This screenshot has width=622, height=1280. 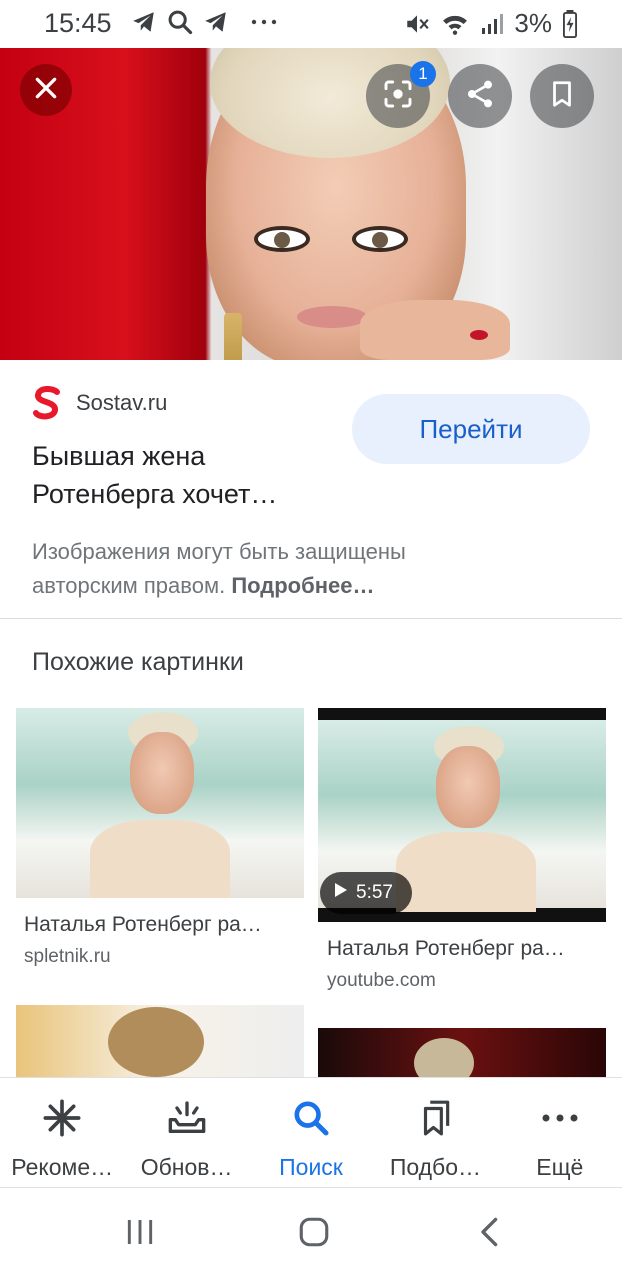 I want to click on mute-icon, so click(x=417, y=24).